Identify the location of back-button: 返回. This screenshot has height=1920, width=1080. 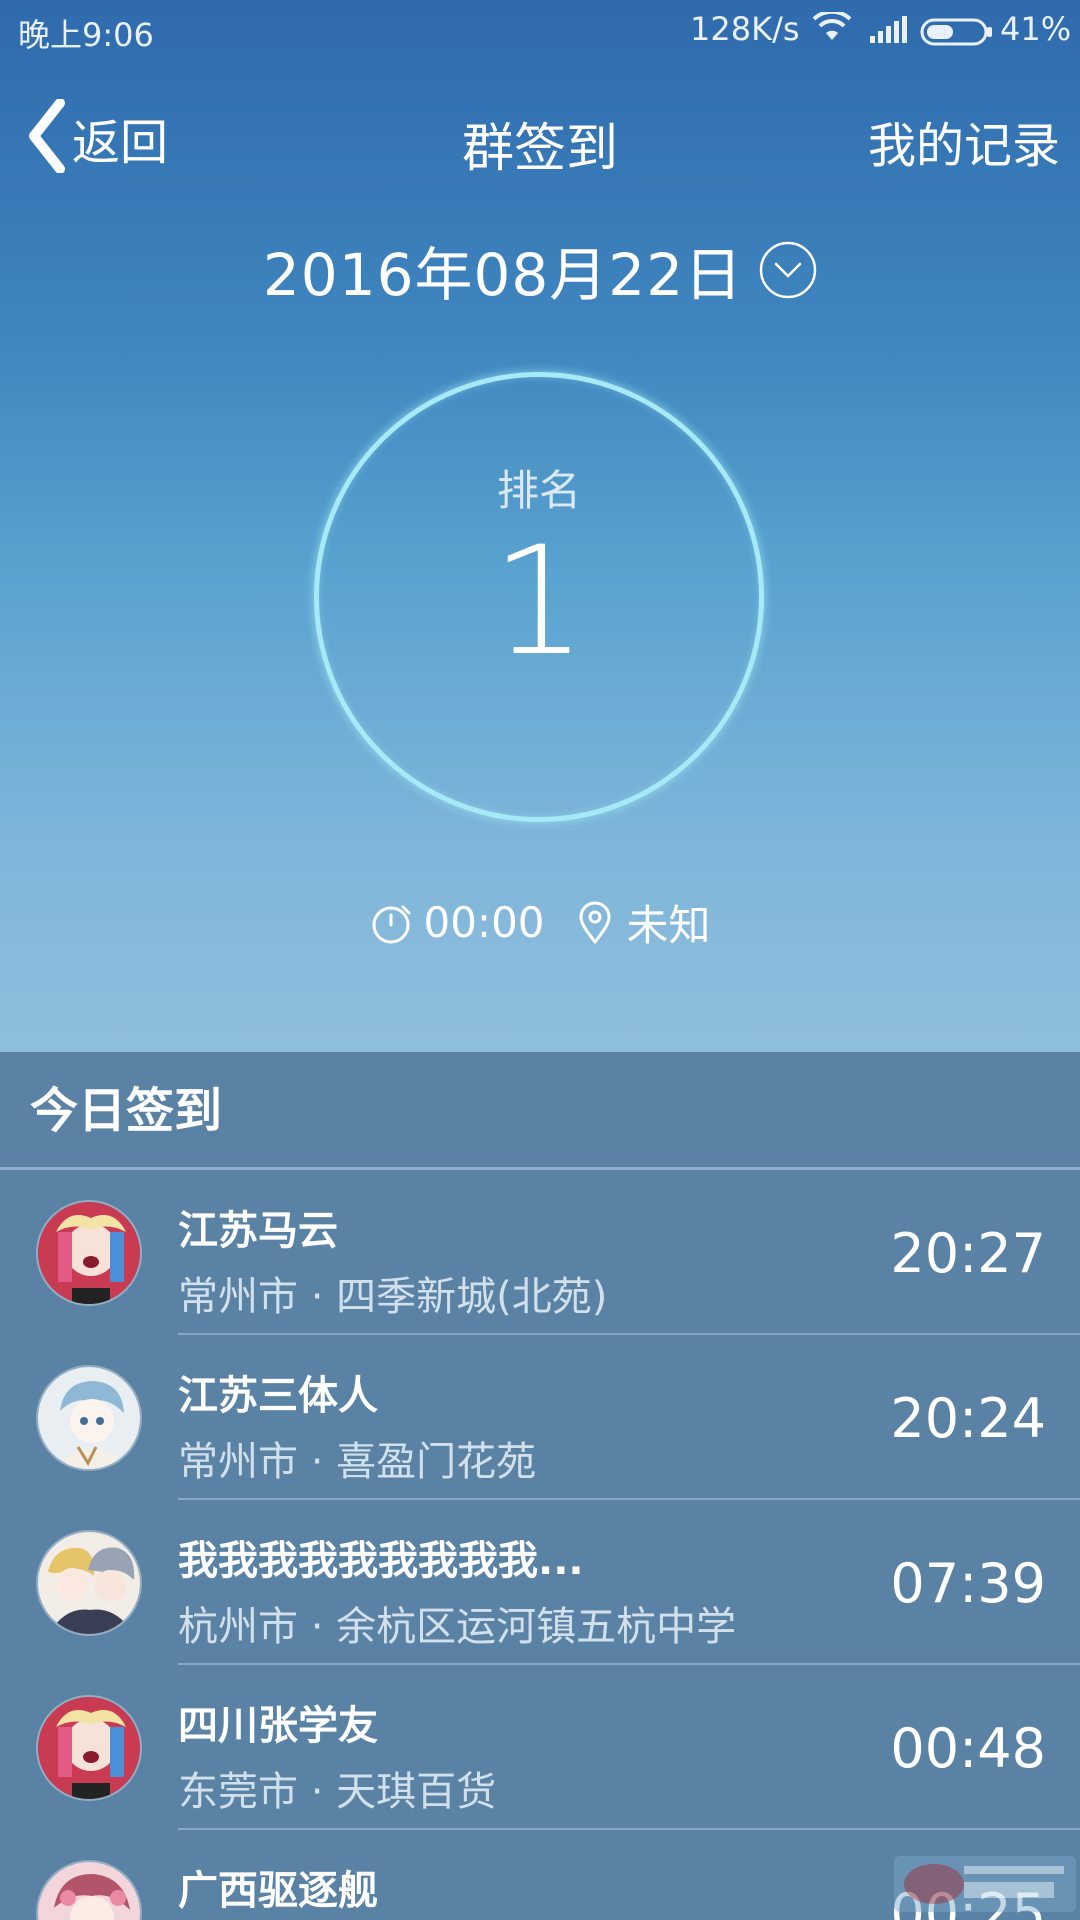
(97, 138).